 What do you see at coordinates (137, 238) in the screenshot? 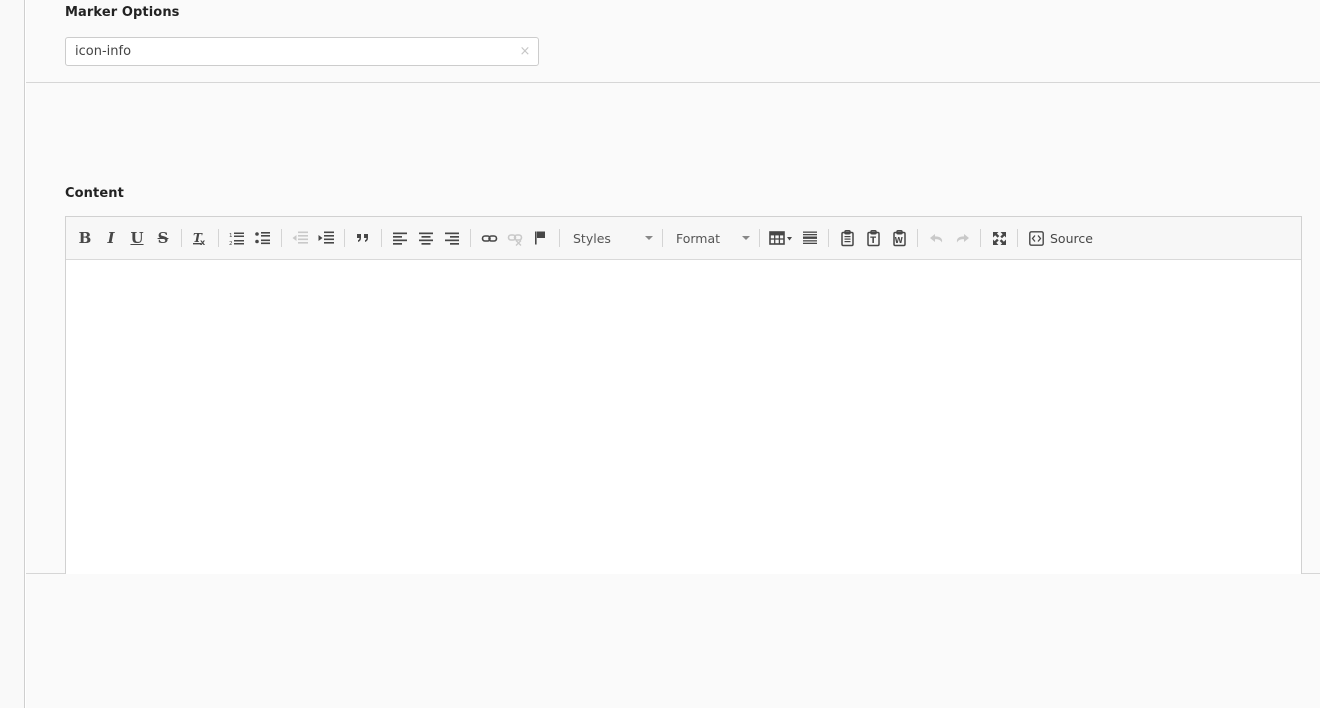
I see `underline-button: U` at bounding box center [137, 238].